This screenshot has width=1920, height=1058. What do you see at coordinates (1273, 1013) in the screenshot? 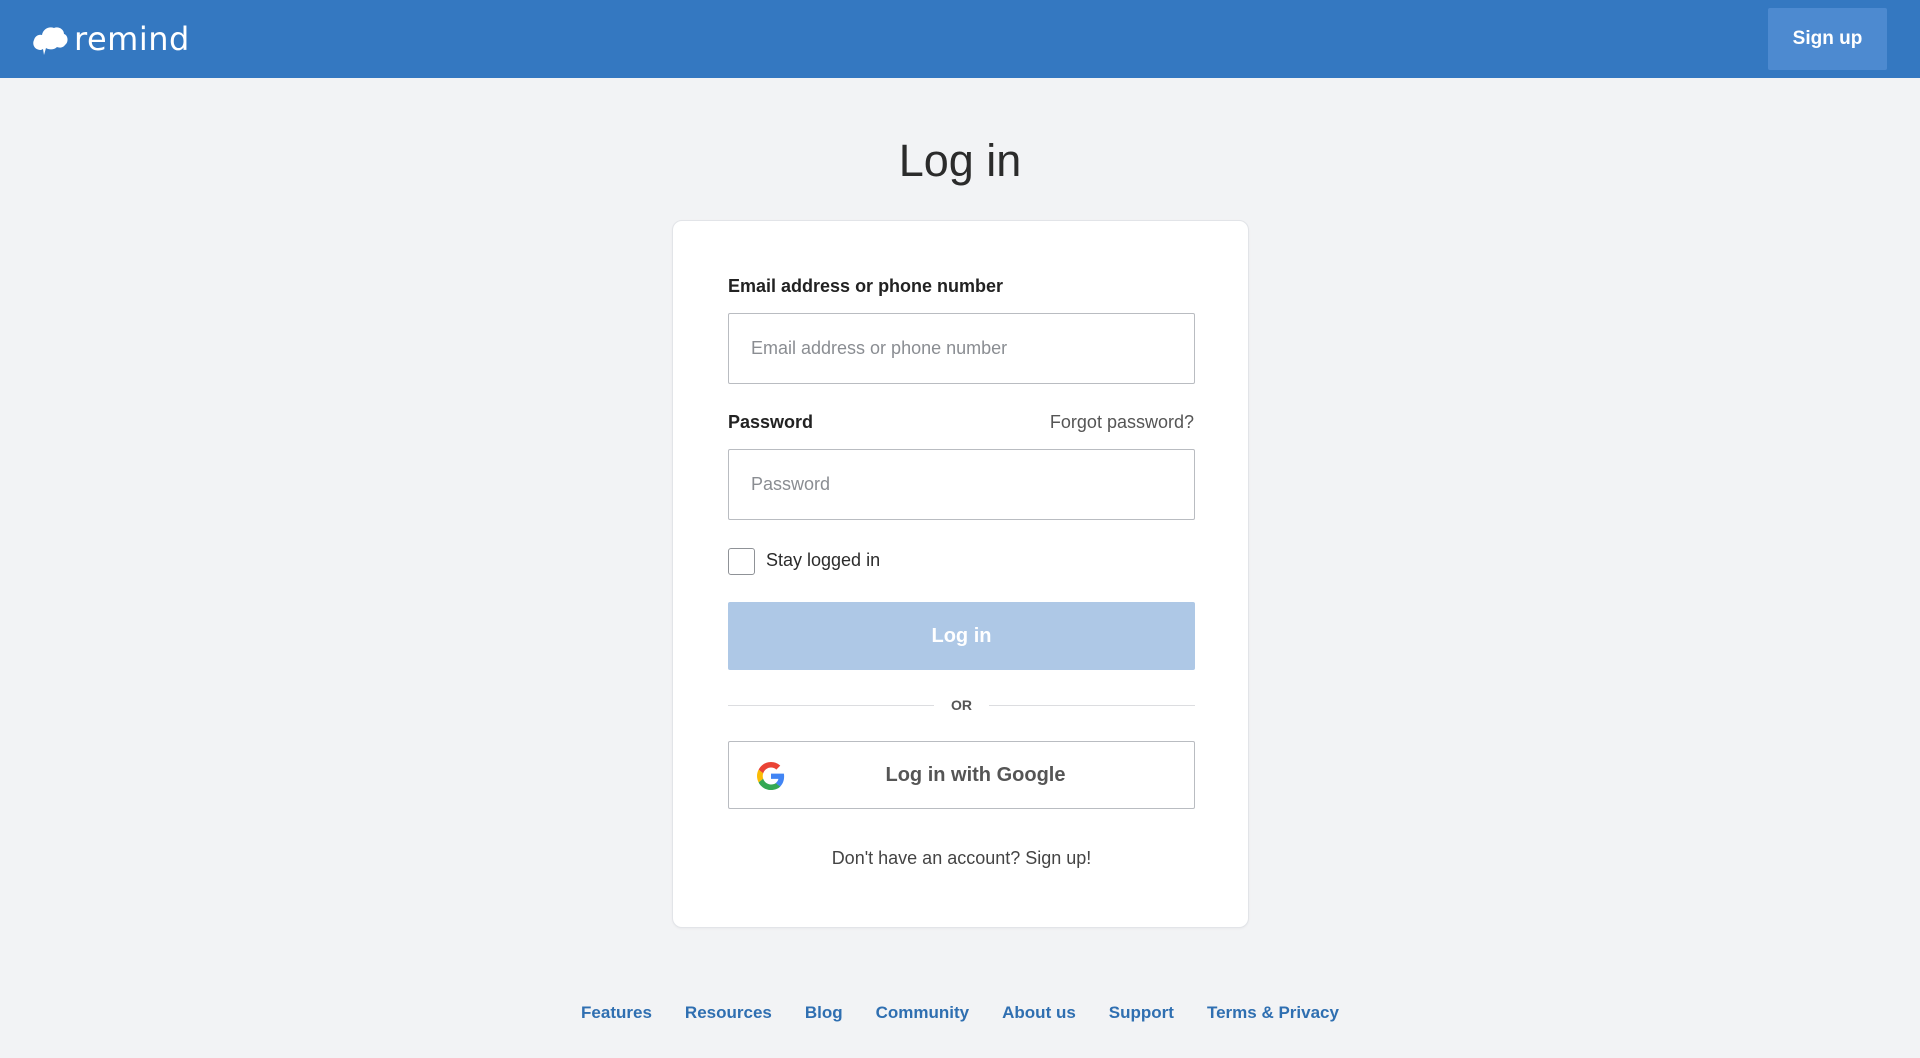
I see `footer-link-terms-privacy: Terms & Privacy` at bounding box center [1273, 1013].